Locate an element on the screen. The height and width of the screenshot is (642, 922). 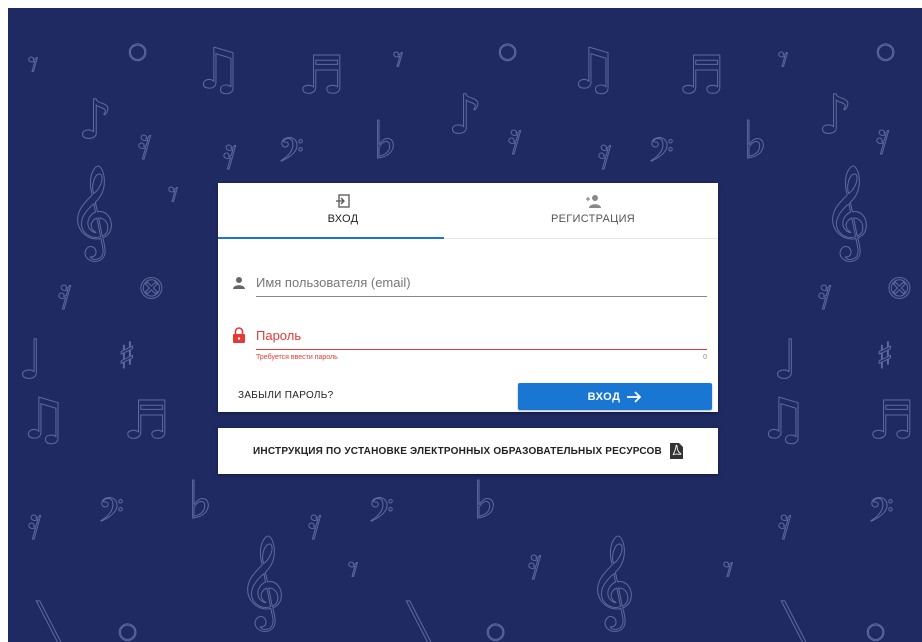
tab-register: РЕГИСТРАЦИЯ is located at coordinates (593, 210).